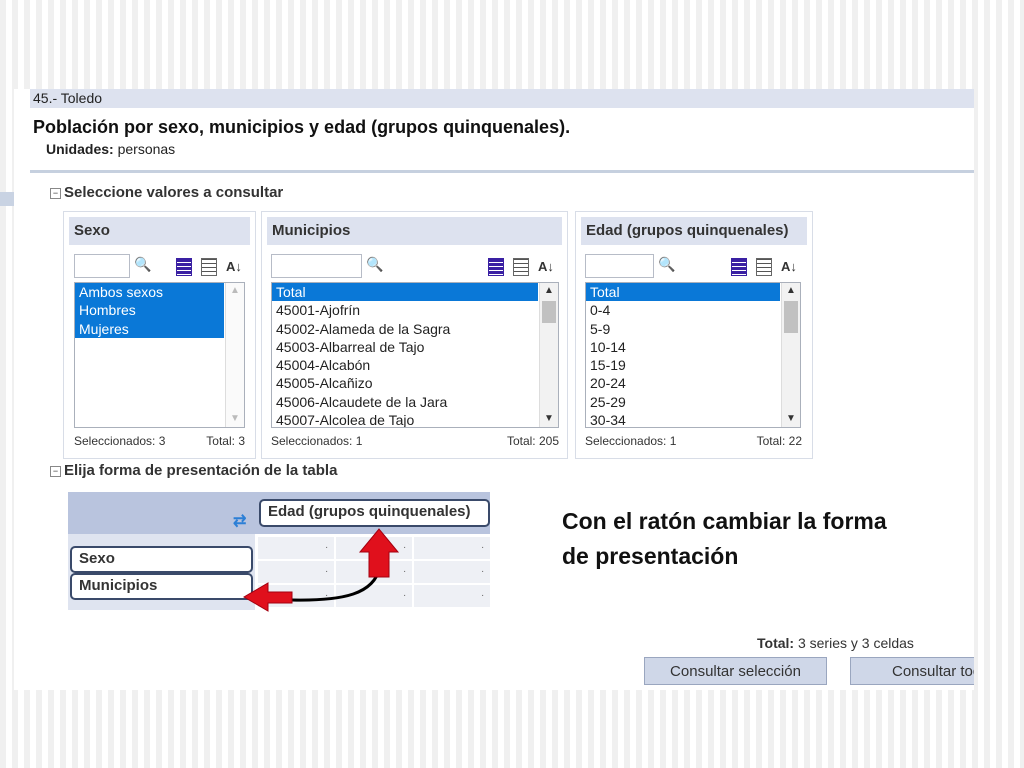 Image resolution: width=1024 pixels, height=768 pixels. I want to click on slide-decoration, so click(7, 199).